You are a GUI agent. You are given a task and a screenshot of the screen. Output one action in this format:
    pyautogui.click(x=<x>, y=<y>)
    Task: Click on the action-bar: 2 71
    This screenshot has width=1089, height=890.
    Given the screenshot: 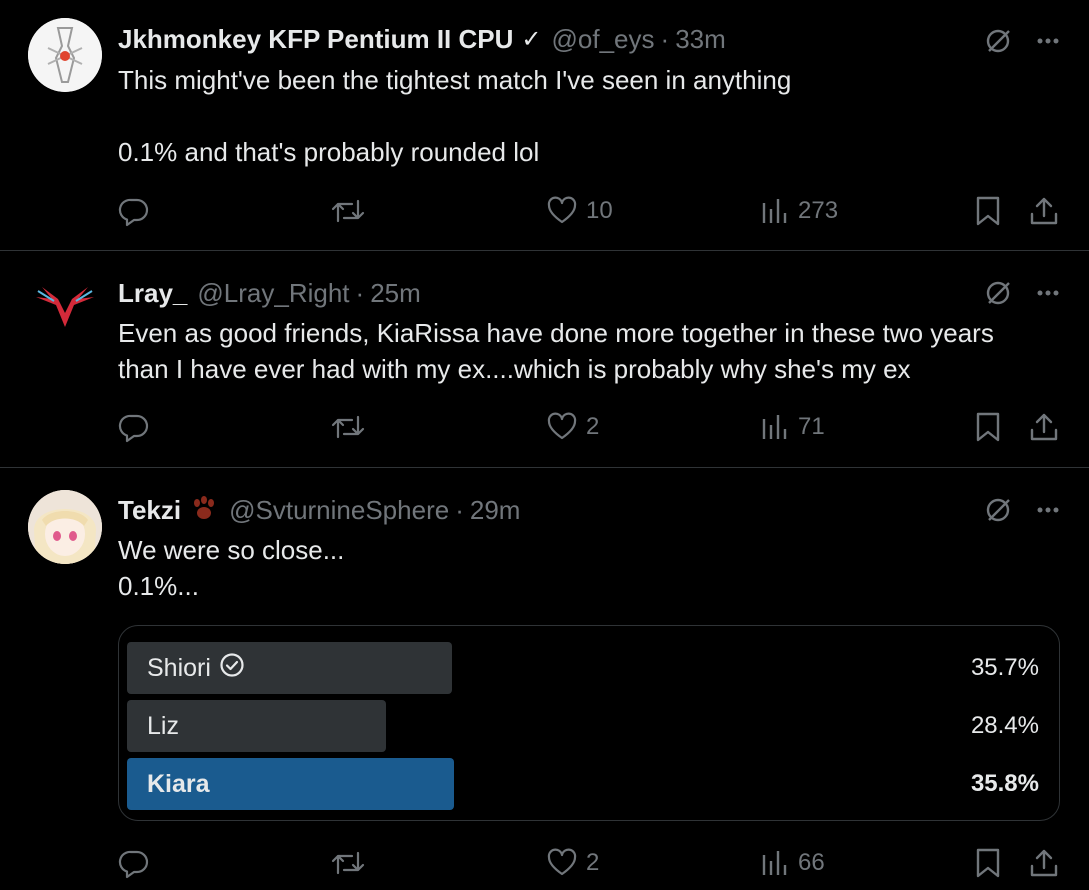 What is the action you would take?
    pyautogui.click(x=590, y=427)
    